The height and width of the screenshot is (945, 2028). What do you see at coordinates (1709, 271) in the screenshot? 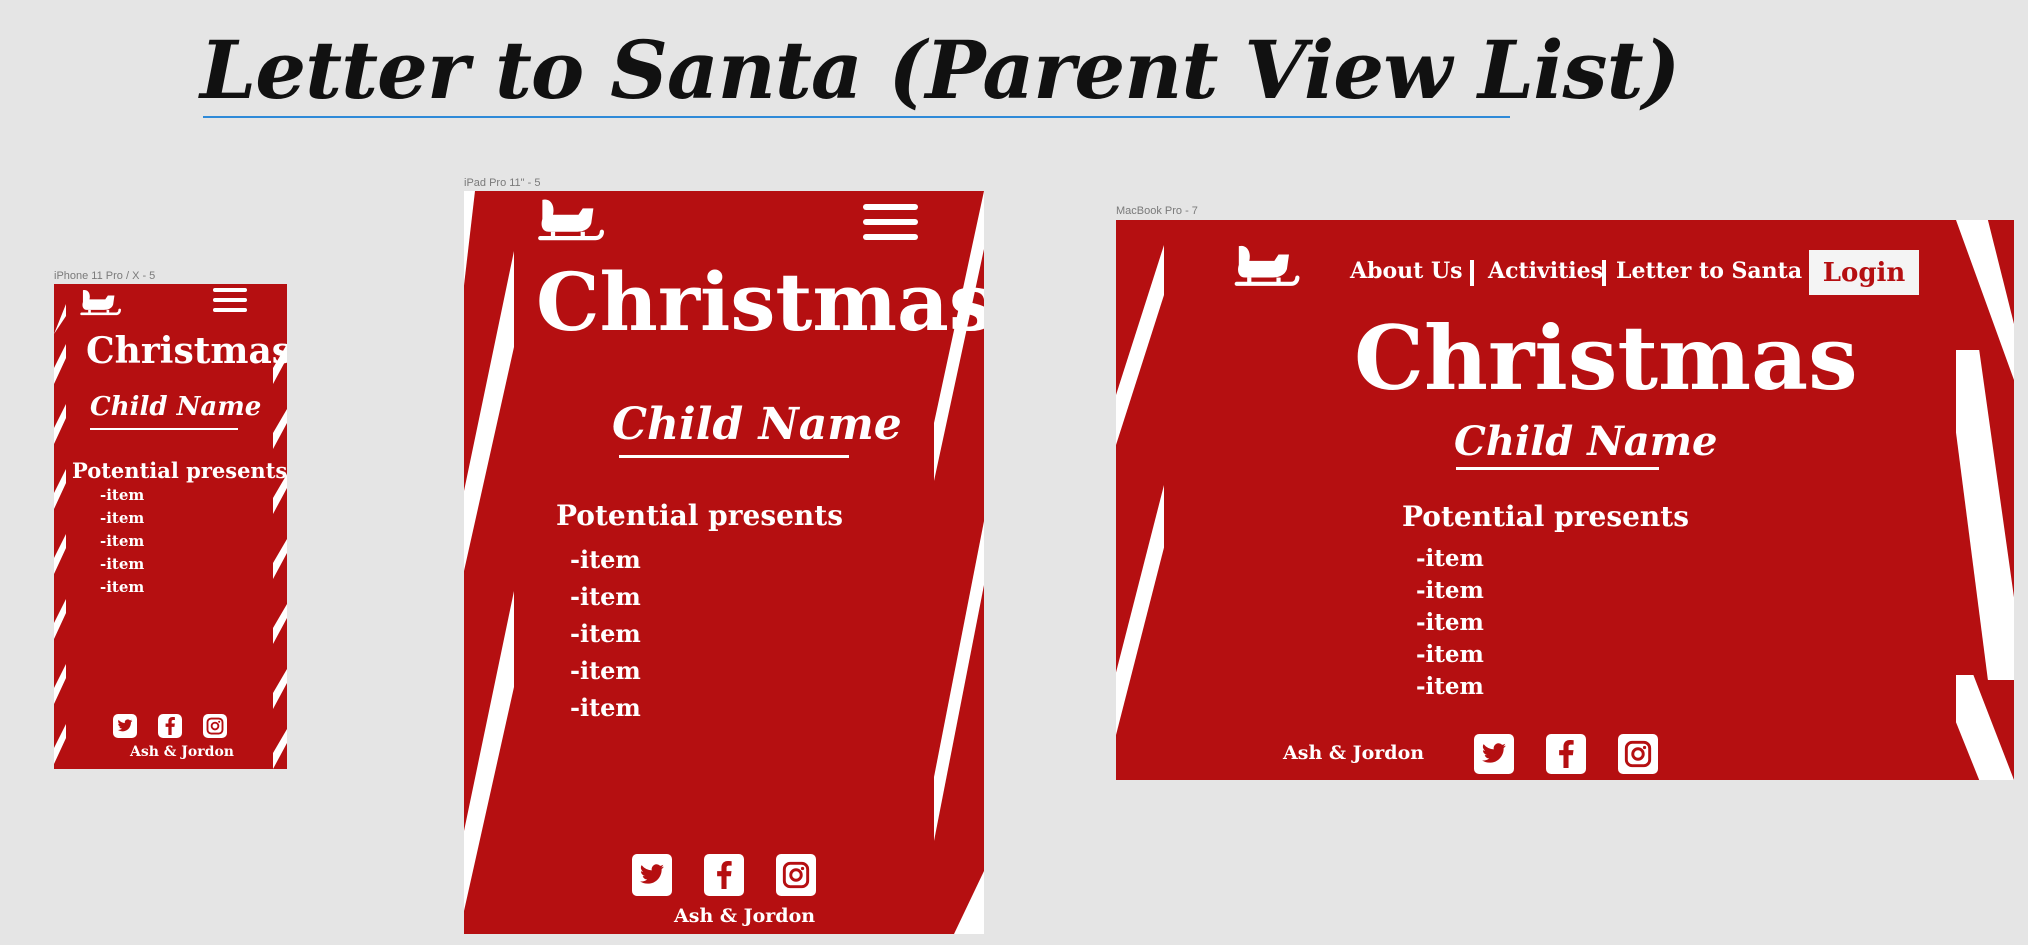
I see `nav-link-letter: Letter to Santa` at bounding box center [1709, 271].